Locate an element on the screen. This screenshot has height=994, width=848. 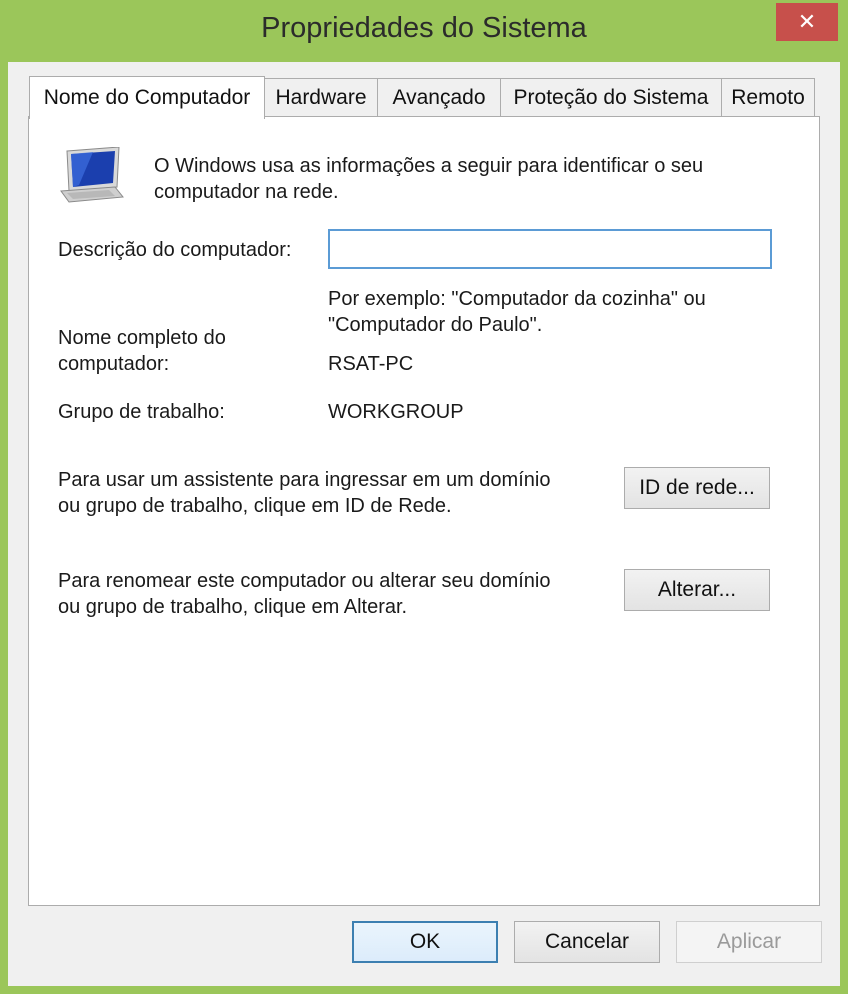
close-icon: ✕ is located at coordinates (807, 22).